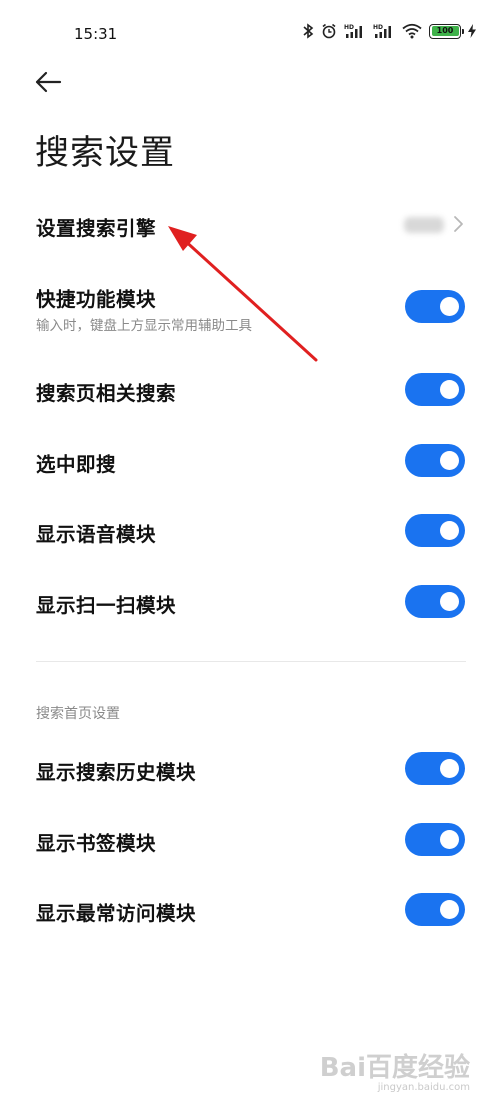  I want to click on search-engine-value-blurred, so click(424, 225).